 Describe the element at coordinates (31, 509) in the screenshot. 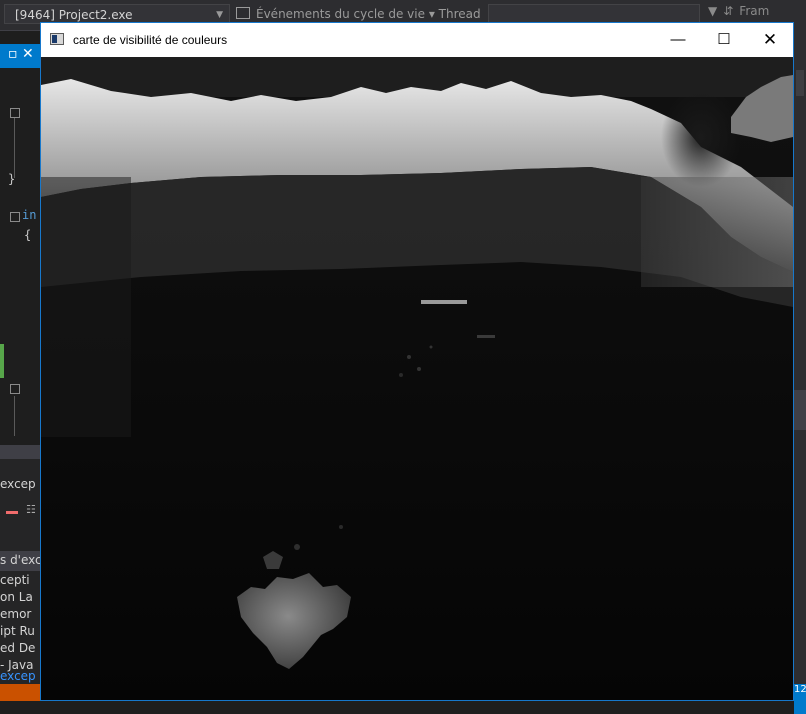

I see `list-view-icon: ☷` at that location.